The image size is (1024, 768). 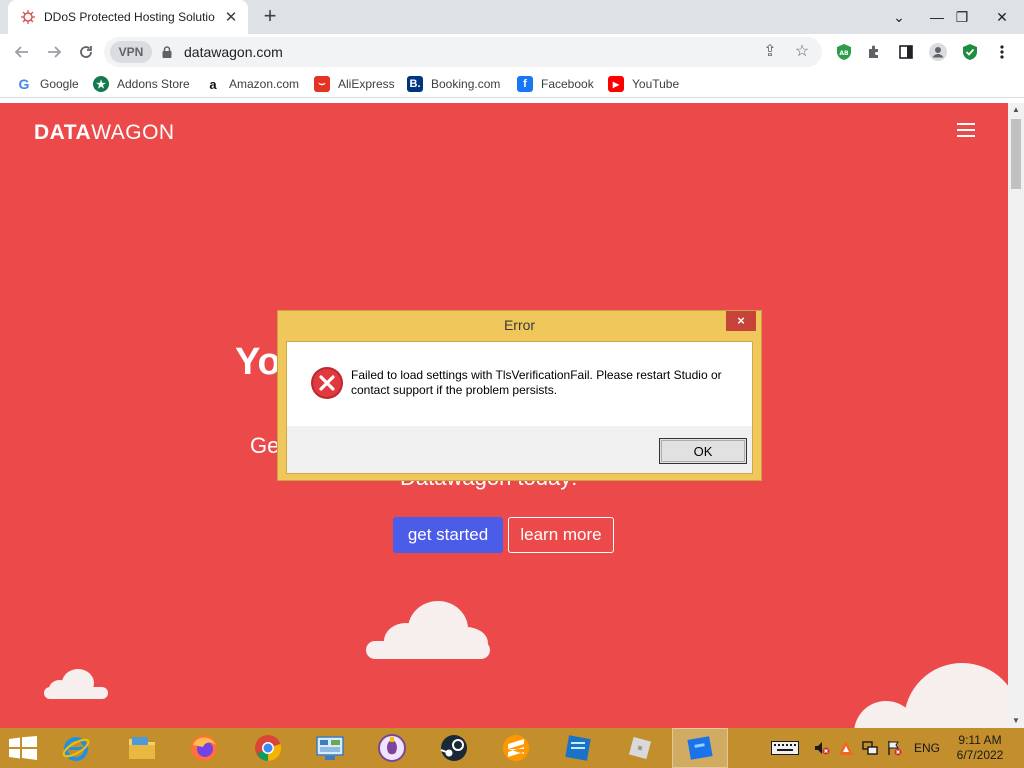 I want to click on bookmark-youtube: ▶ YouTube, so click(x=643, y=84).